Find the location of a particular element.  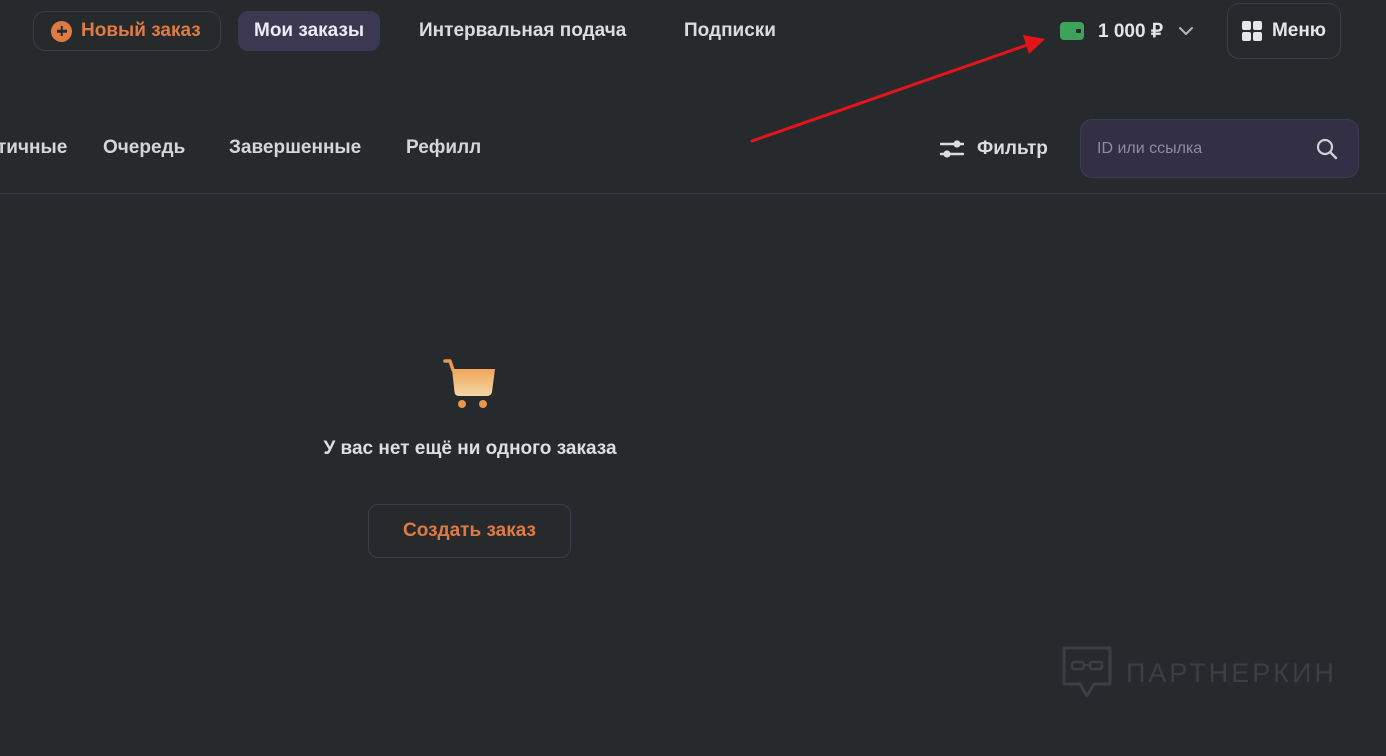

menu-button: Меню is located at coordinates (1284, 31).